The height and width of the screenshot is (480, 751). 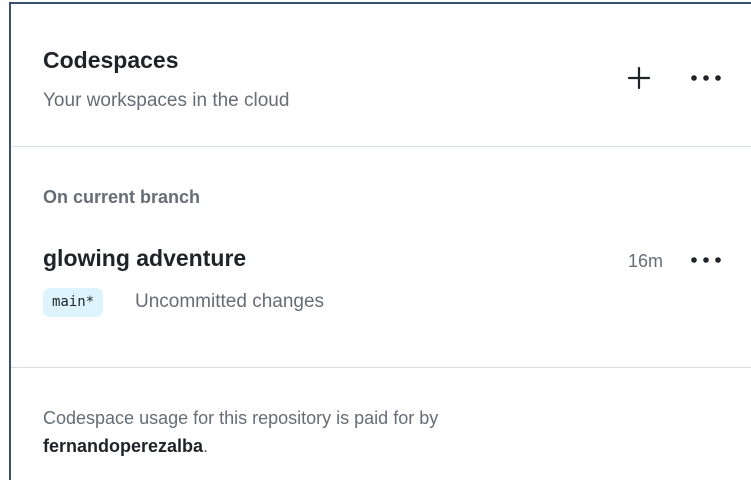 I want to click on add-codespace-button, so click(x=639, y=78).